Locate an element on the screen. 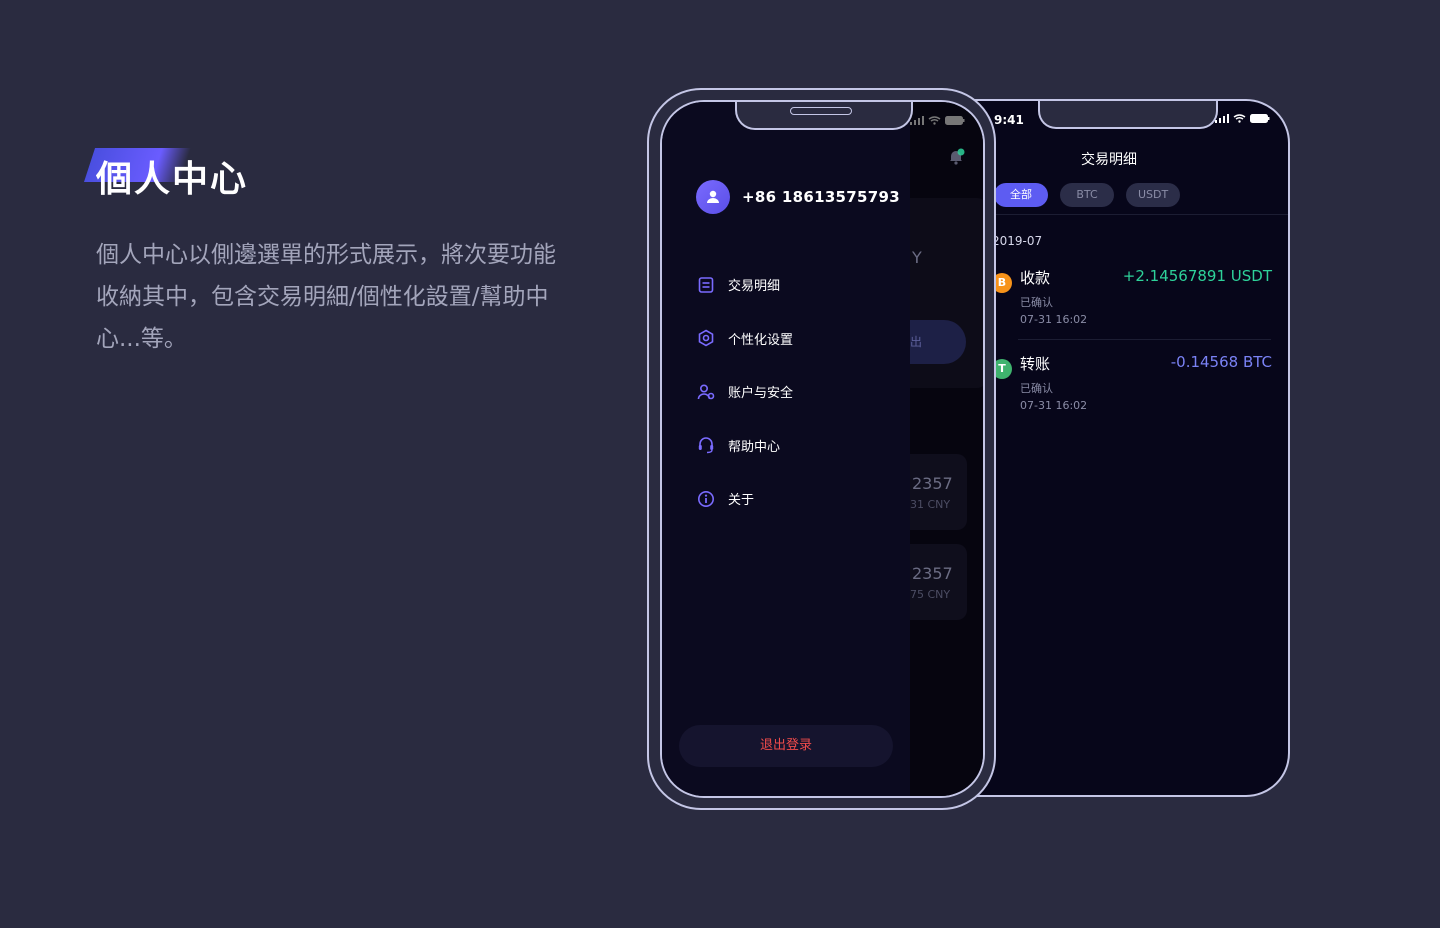 The image size is (1440, 928). phone-speaker is located at coordinates (821, 111).